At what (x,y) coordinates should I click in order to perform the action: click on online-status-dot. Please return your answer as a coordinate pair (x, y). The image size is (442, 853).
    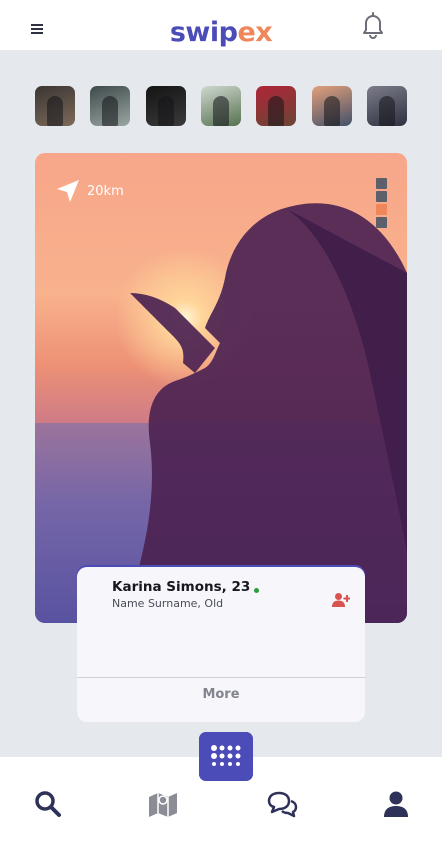
    Looking at the image, I should click on (256, 590).